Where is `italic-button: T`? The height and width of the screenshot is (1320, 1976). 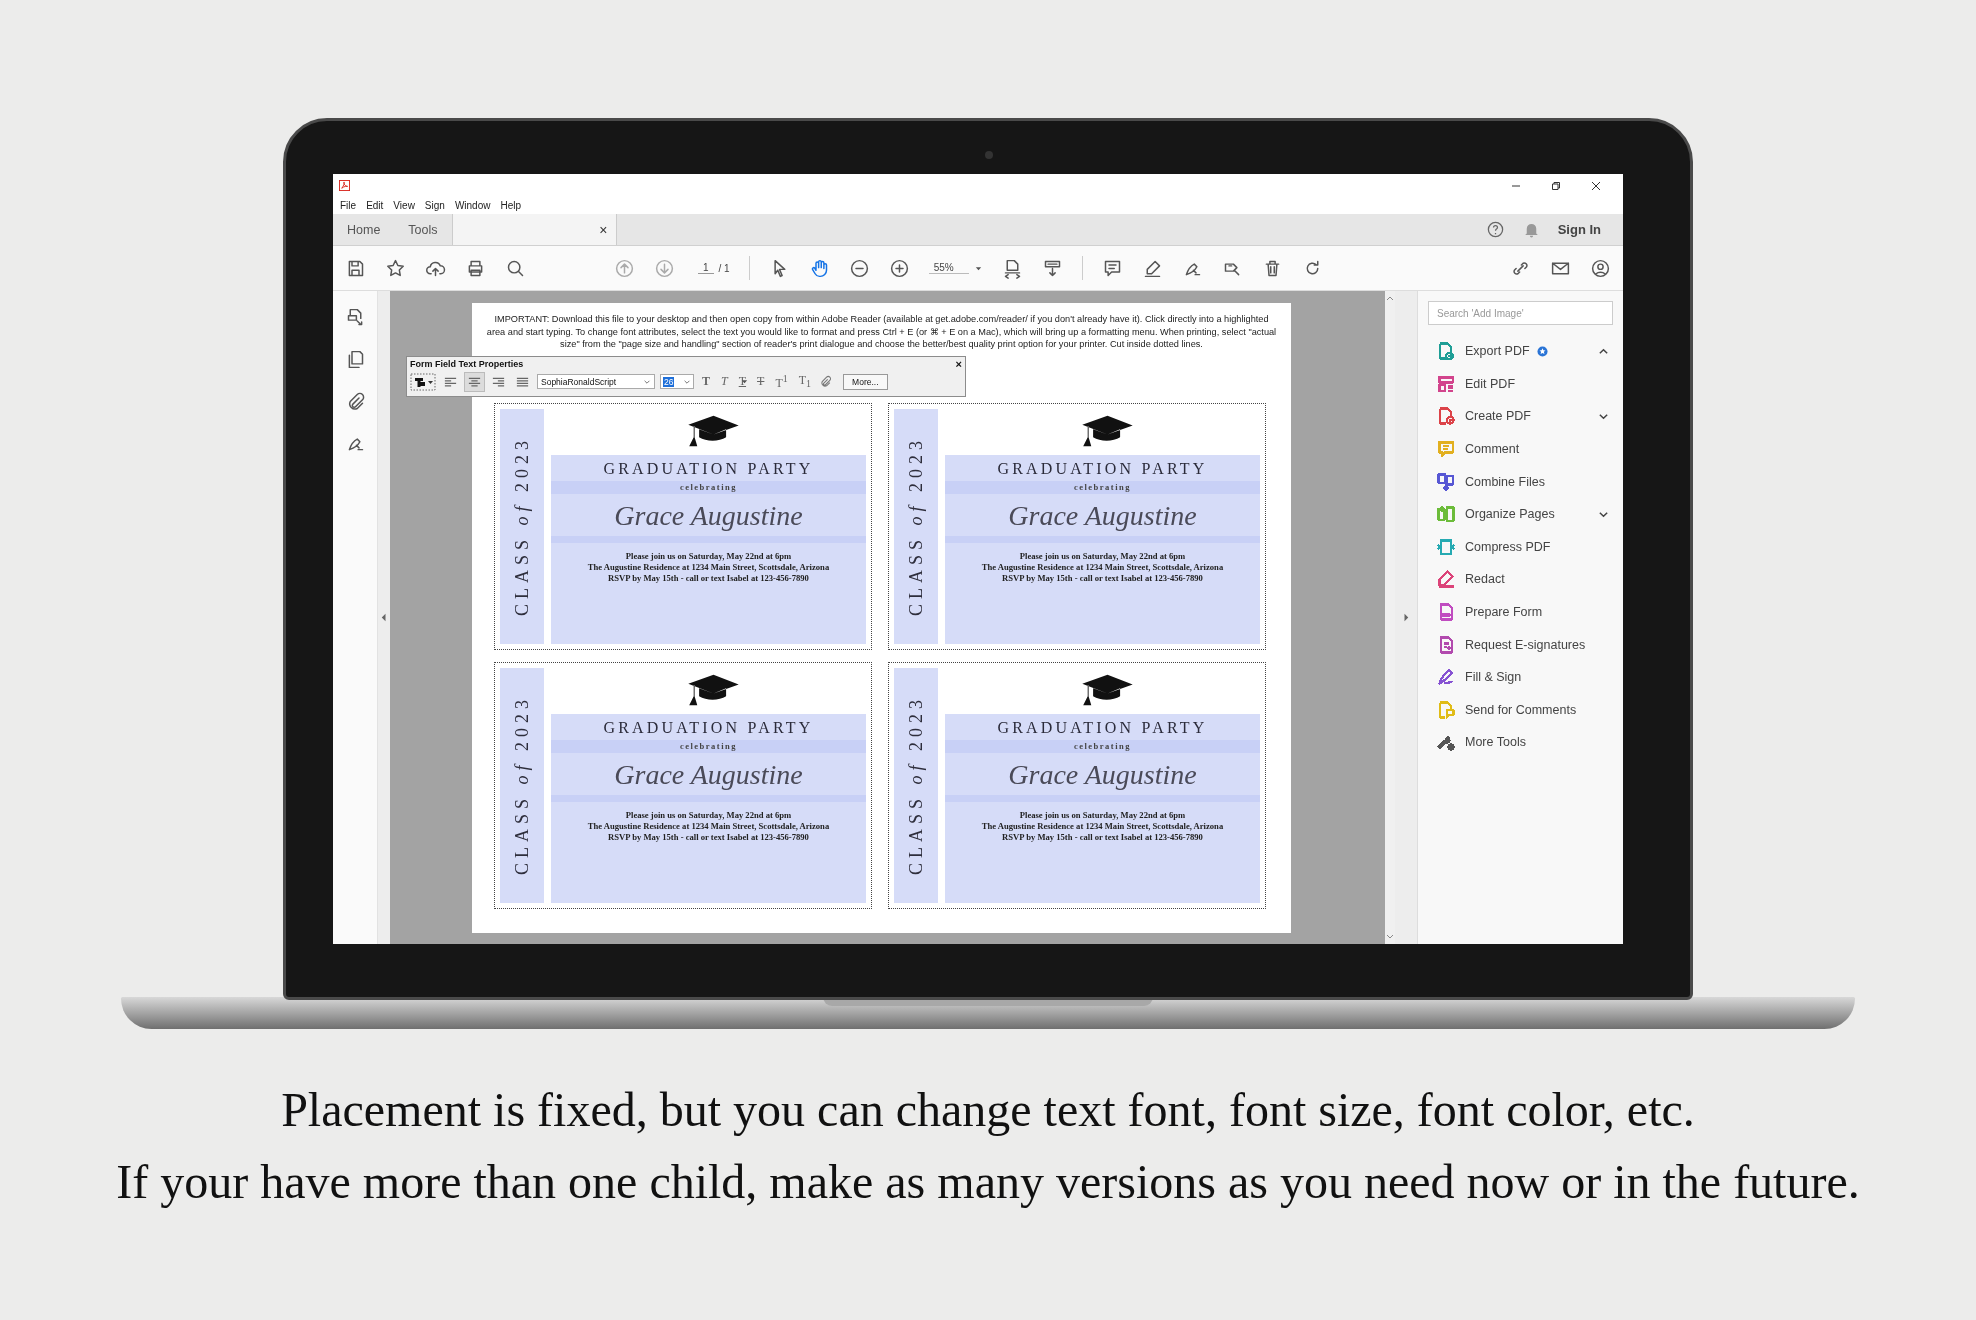
italic-button: T is located at coordinates (724, 381).